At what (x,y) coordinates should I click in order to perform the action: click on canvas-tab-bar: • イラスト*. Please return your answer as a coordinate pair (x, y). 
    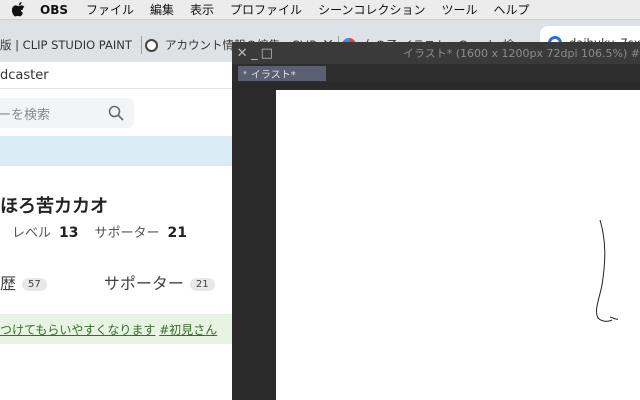
    Looking at the image, I should click on (436, 73).